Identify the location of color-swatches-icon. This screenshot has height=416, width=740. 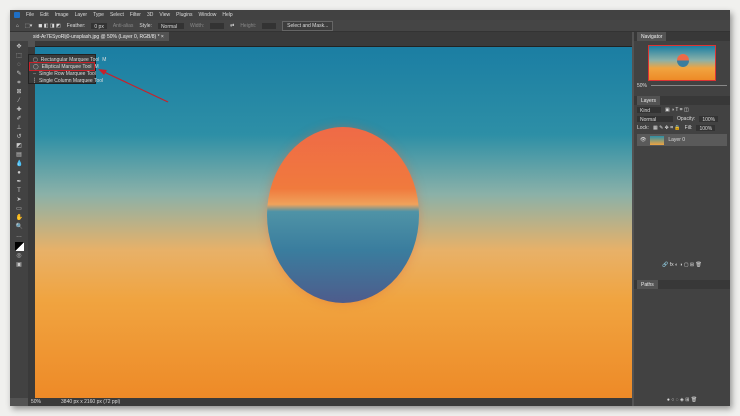
(19, 246).